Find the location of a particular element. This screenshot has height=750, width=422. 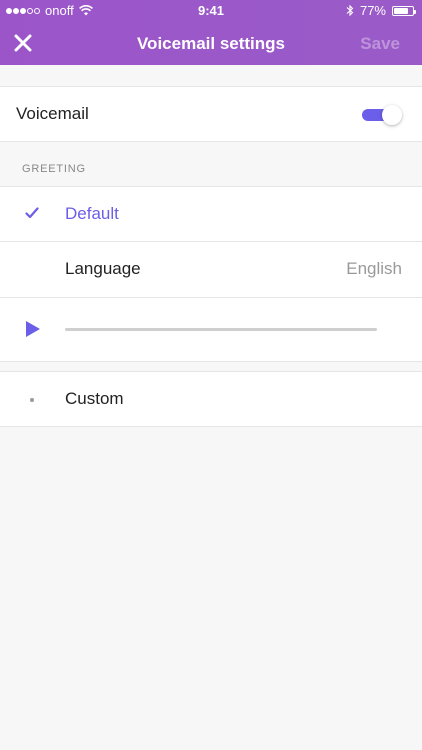

greeting-section-header: GREETING is located at coordinates (54, 169).